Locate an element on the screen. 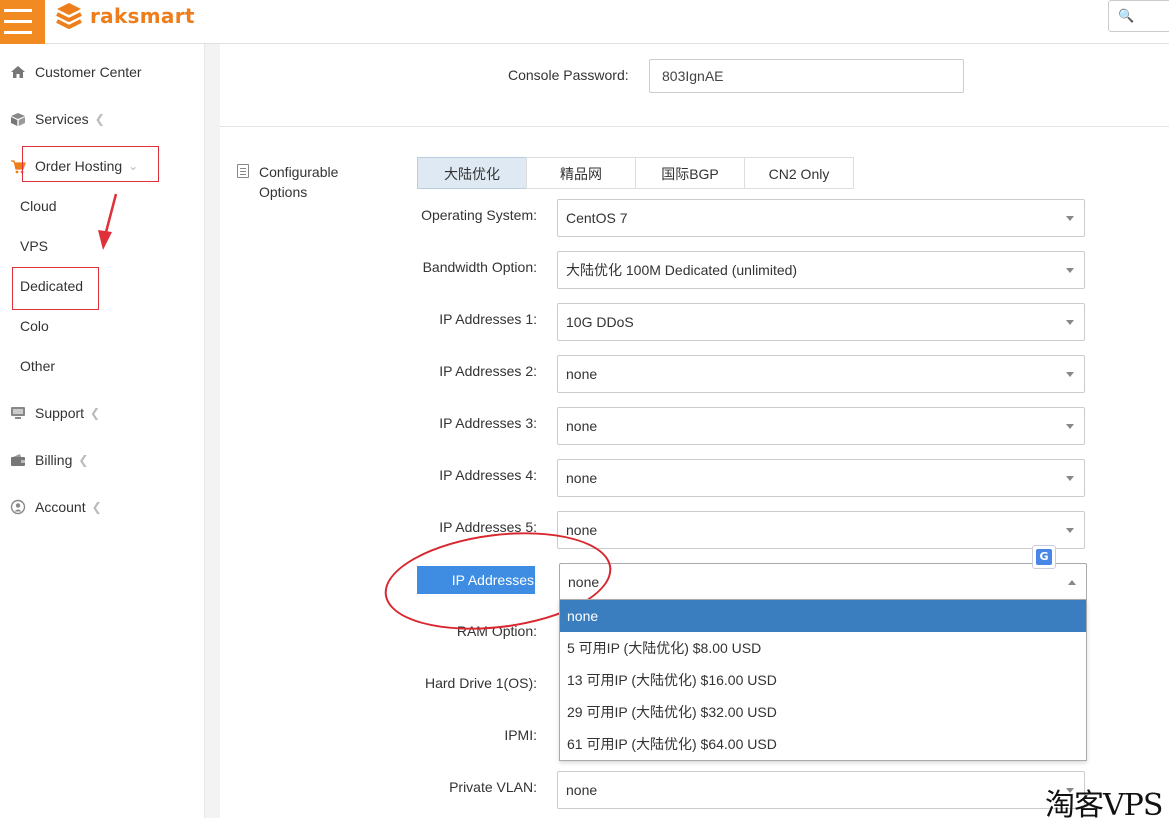  user-icon is located at coordinates (18, 507).